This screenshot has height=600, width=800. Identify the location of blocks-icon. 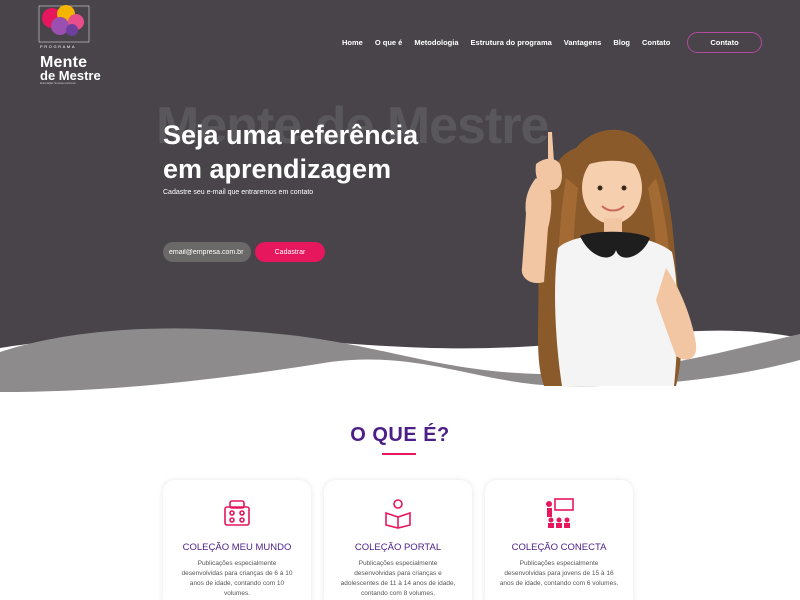
(237, 513).